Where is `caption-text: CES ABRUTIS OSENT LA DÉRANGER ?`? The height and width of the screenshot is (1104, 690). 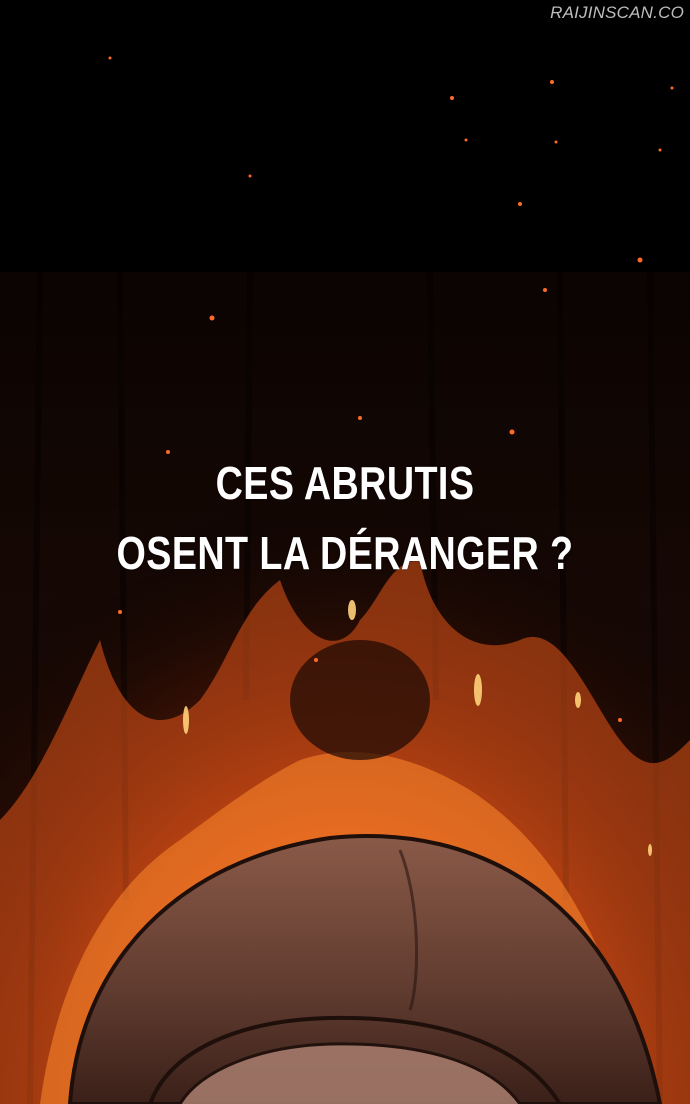
caption-text: CES ABRUTIS OSENT LA DÉRANGER ? is located at coordinates (345, 518).